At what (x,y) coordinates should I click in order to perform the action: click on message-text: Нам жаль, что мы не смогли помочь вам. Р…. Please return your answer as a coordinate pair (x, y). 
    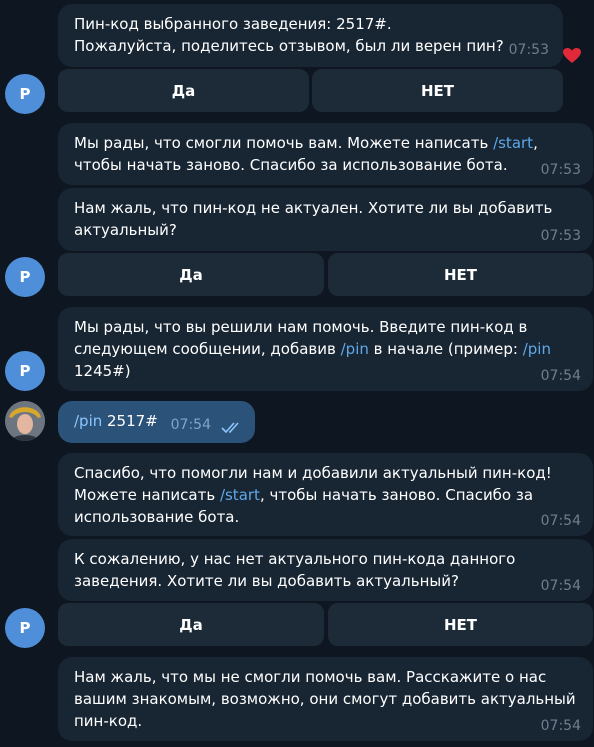
    Looking at the image, I should click on (325, 699).